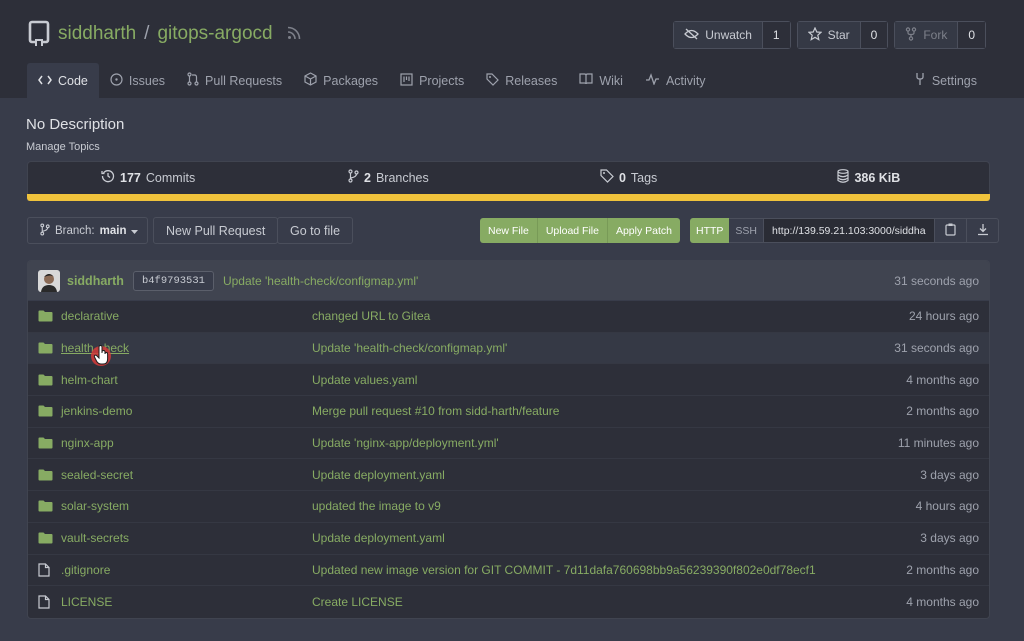  What do you see at coordinates (614, 506) in the screenshot?
I see `file-commit-message-link: updated the image to v9` at bounding box center [614, 506].